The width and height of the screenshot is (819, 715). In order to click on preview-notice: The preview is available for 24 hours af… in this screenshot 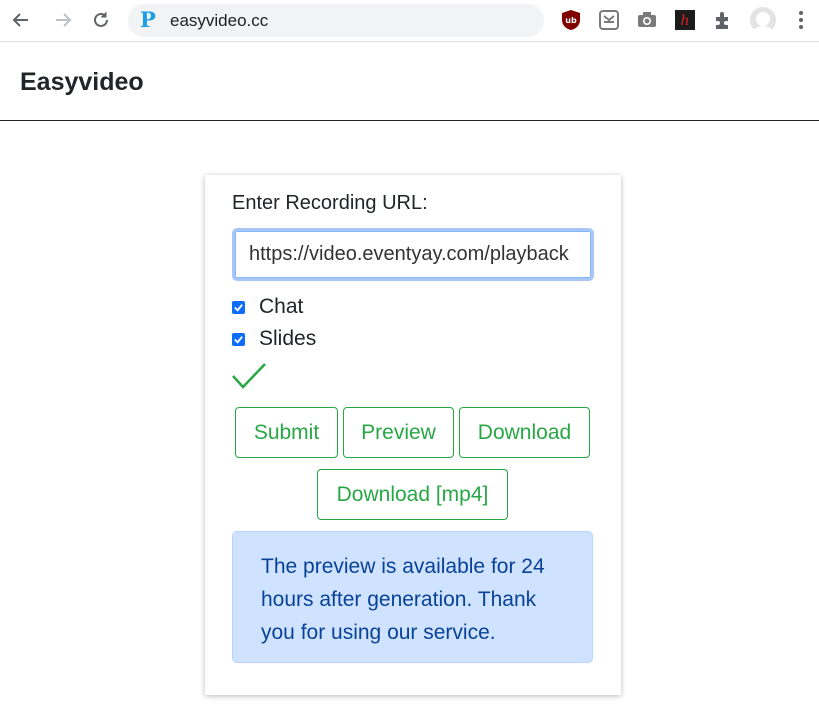, I will do `click(412, 597)`.